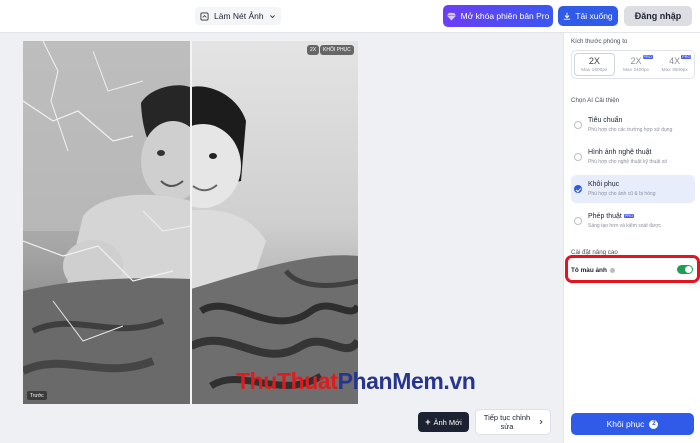  What do you see at coordinates (313, 50) in the screenshot?
I see `zoom-badge: 2X` at bounding box center [313, 50].